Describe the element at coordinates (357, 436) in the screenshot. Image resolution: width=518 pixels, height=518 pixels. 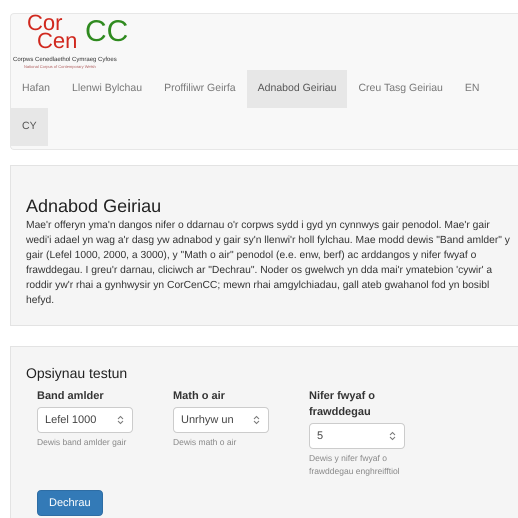
I see `select-field: 5` at that location.